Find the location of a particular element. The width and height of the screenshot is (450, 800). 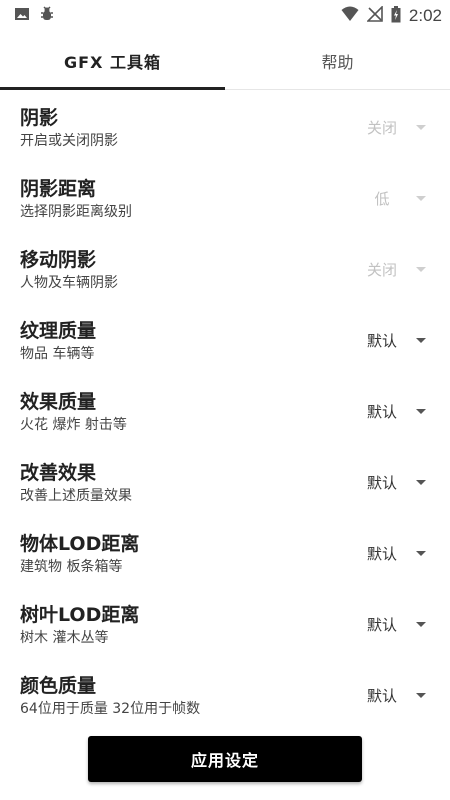

no-signal-icon is located at coordinates (374, 15).